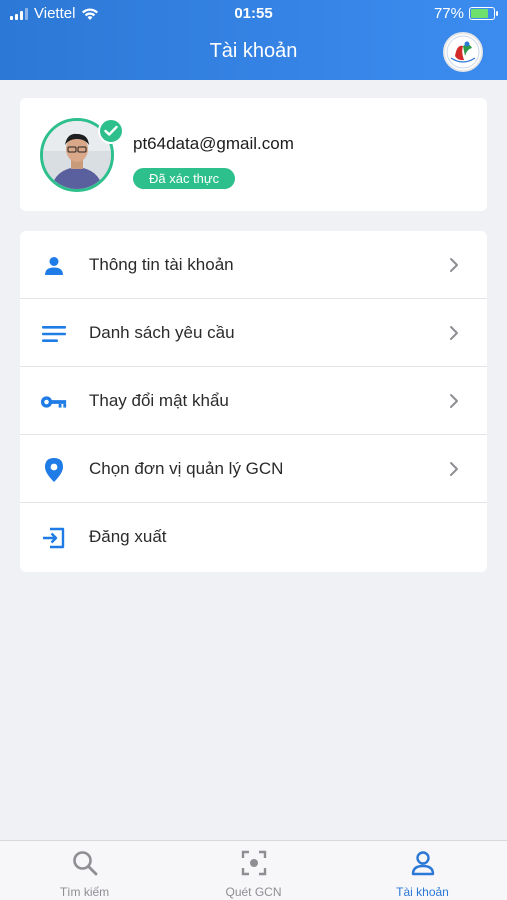  What do you see at coordinates (54, 266) in the screenshot?
I see `person-icon` at bounding box center [54, 266].